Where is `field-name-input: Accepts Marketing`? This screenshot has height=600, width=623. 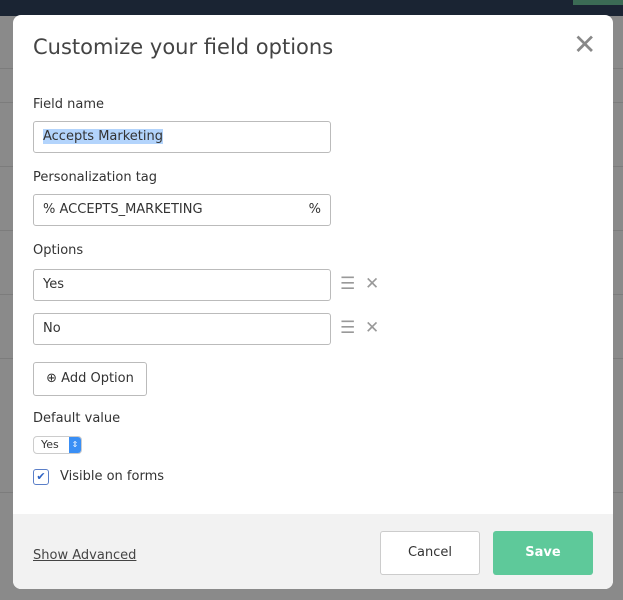 field-name-input: Accepts Marketing is located at coordinates (182, 137).